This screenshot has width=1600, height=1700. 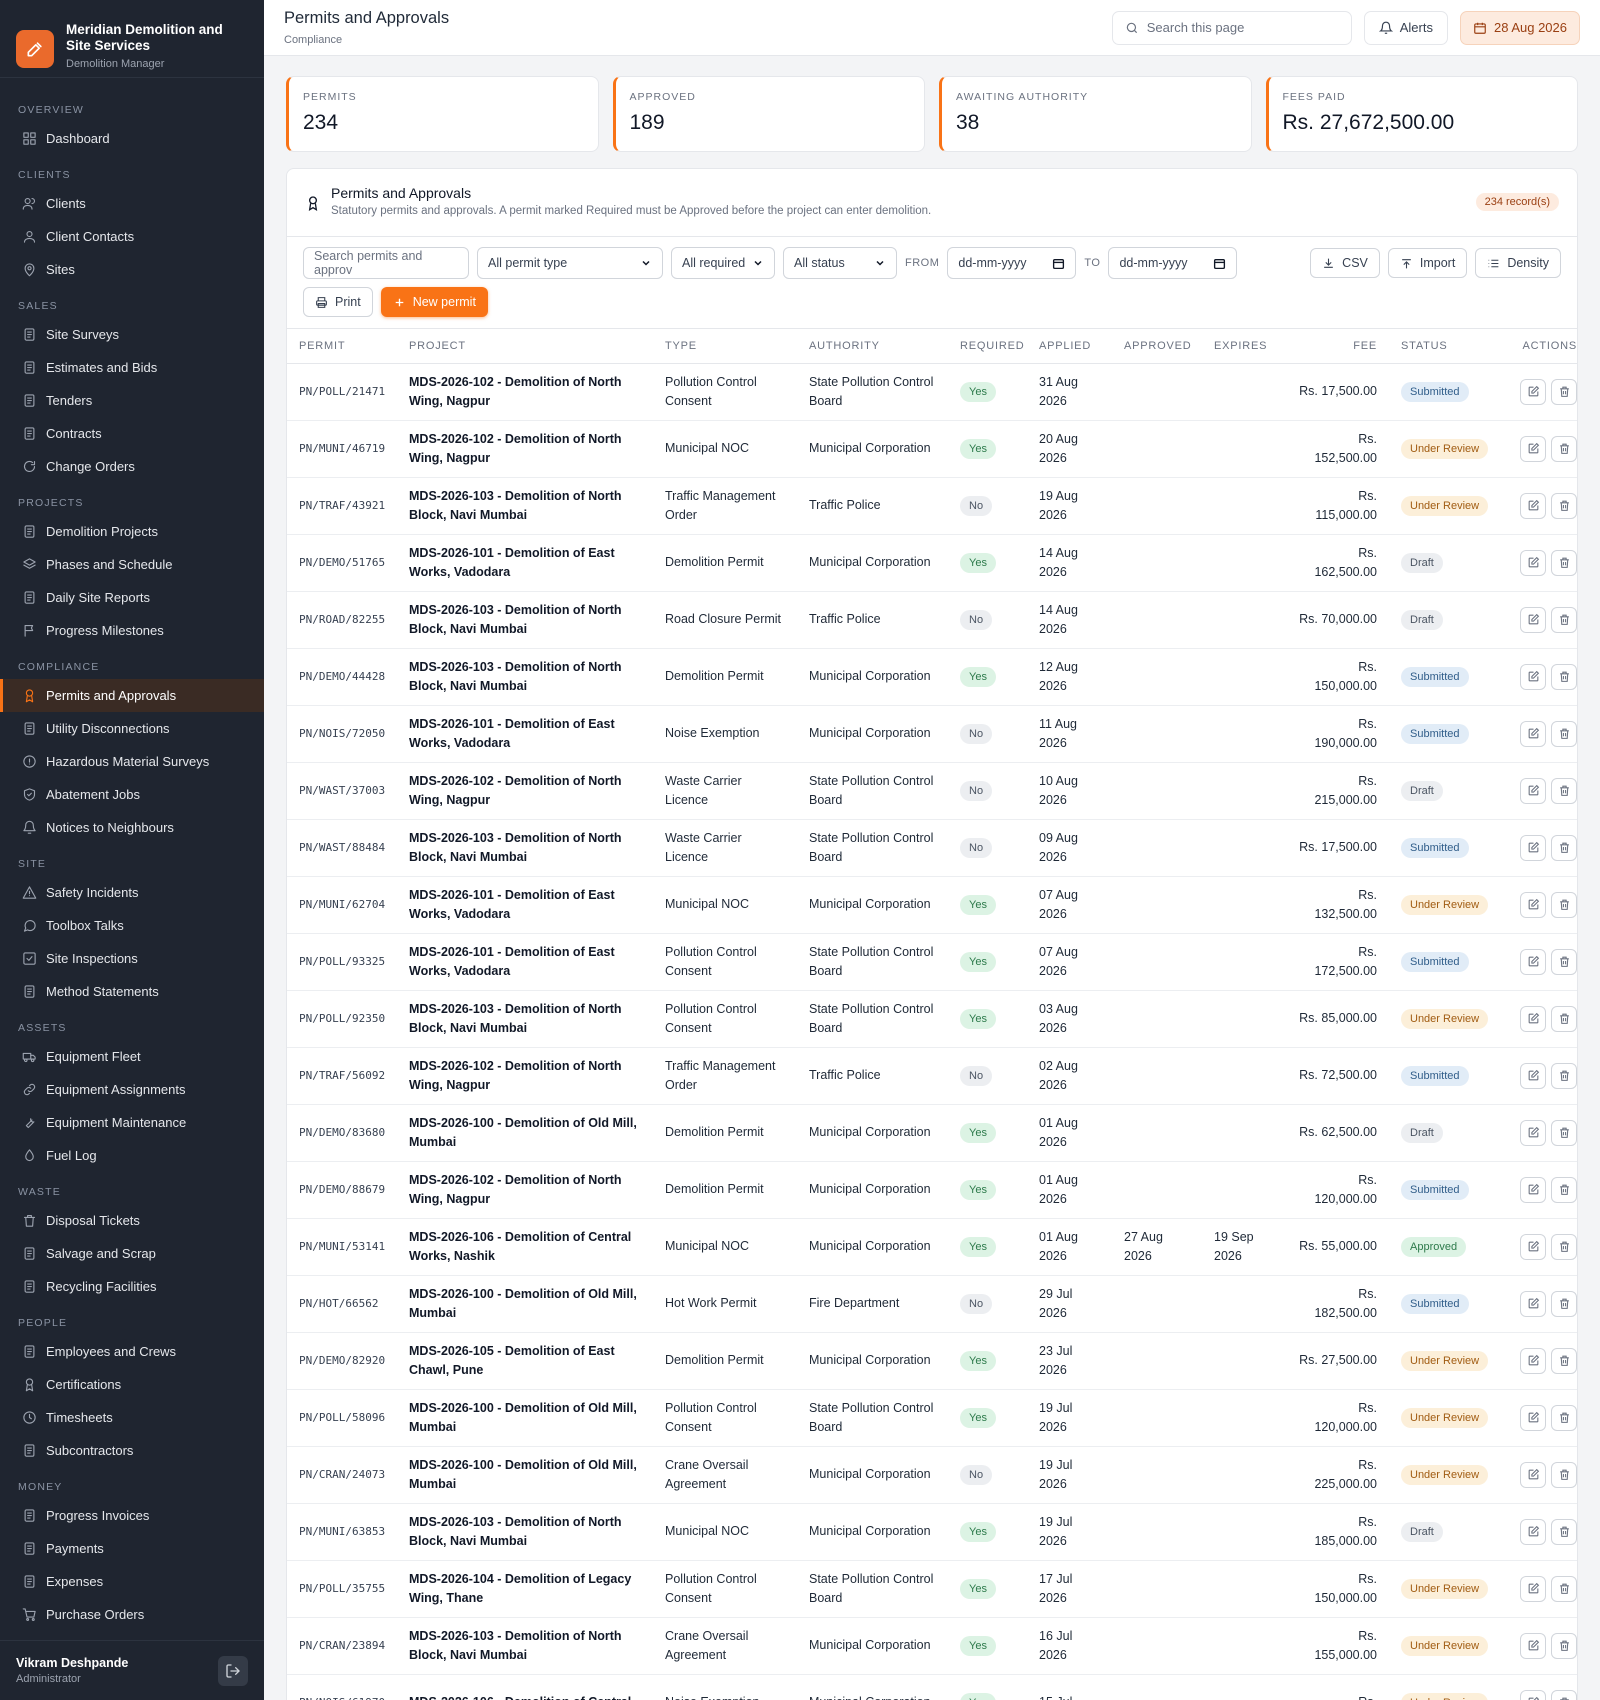 I want to click on sidebar-item-notices-to-neighbours: Notices to Neighbours, so click(x=132, y=827).